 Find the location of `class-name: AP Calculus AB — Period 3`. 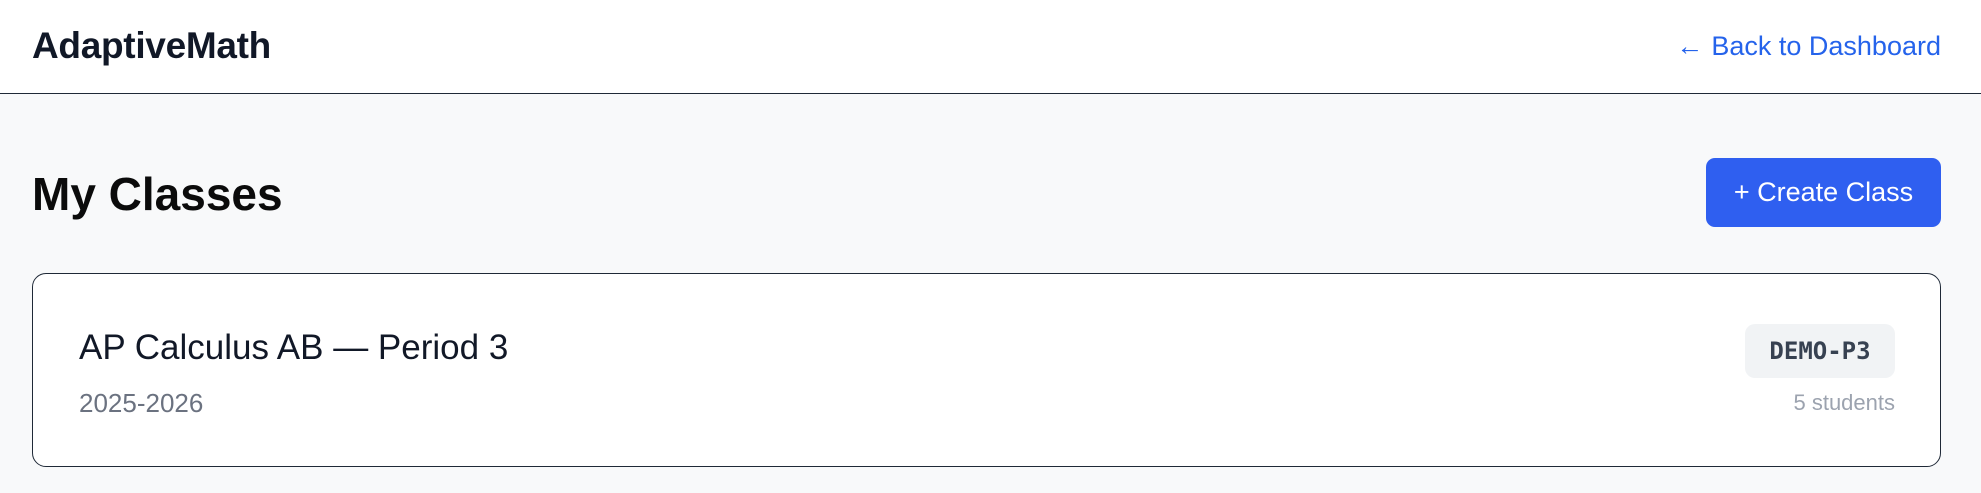

class-name: AP Calculus AB — Period 3 is located at coordinates (294, 347).